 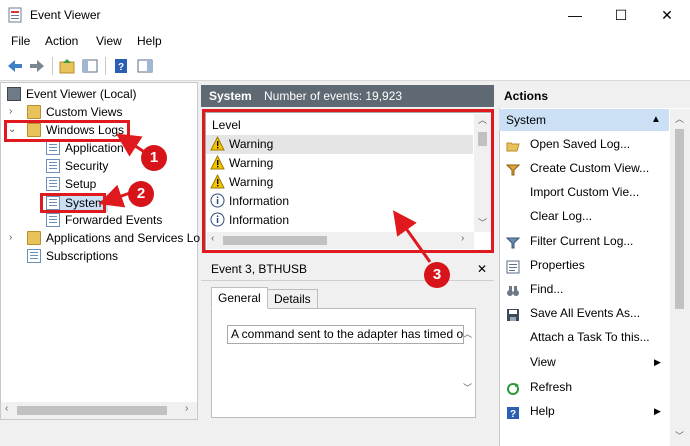 I want to click on title-bar: Event Viewer — ☐ ✕, so click(x=345, y=15).